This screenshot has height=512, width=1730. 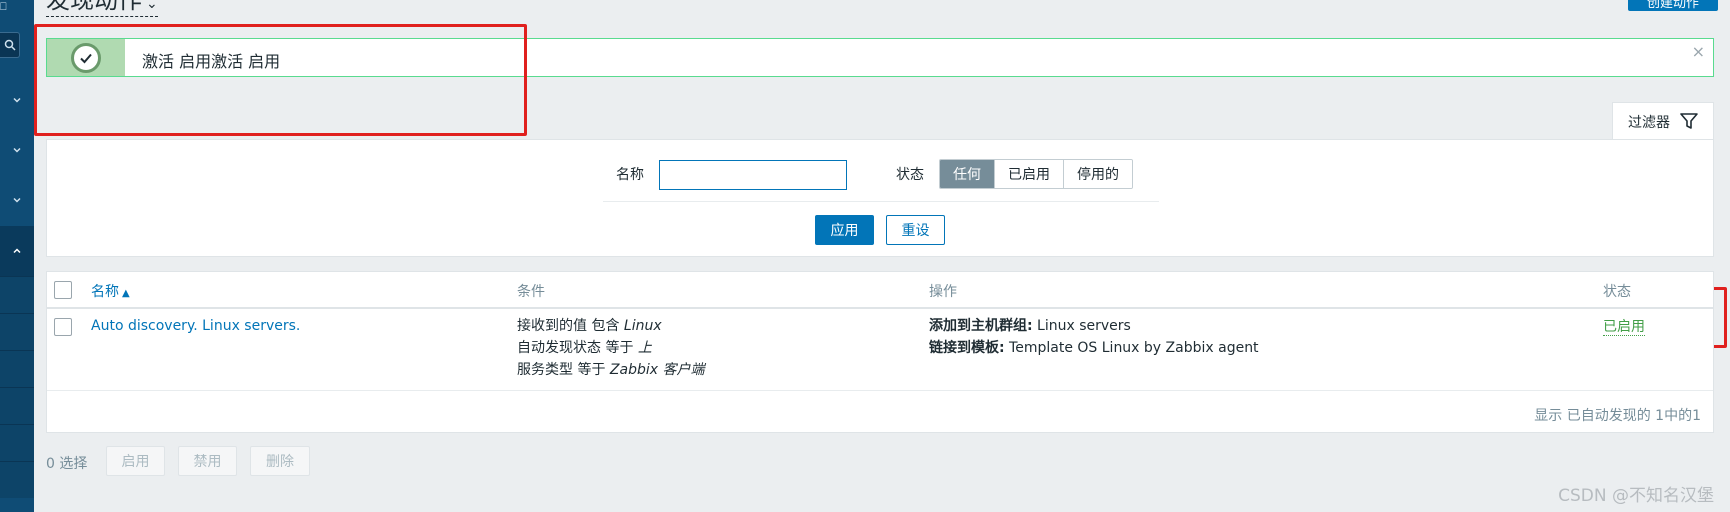 I want to click on operation-label: 链接到模板:, so click(x=967, y=348).